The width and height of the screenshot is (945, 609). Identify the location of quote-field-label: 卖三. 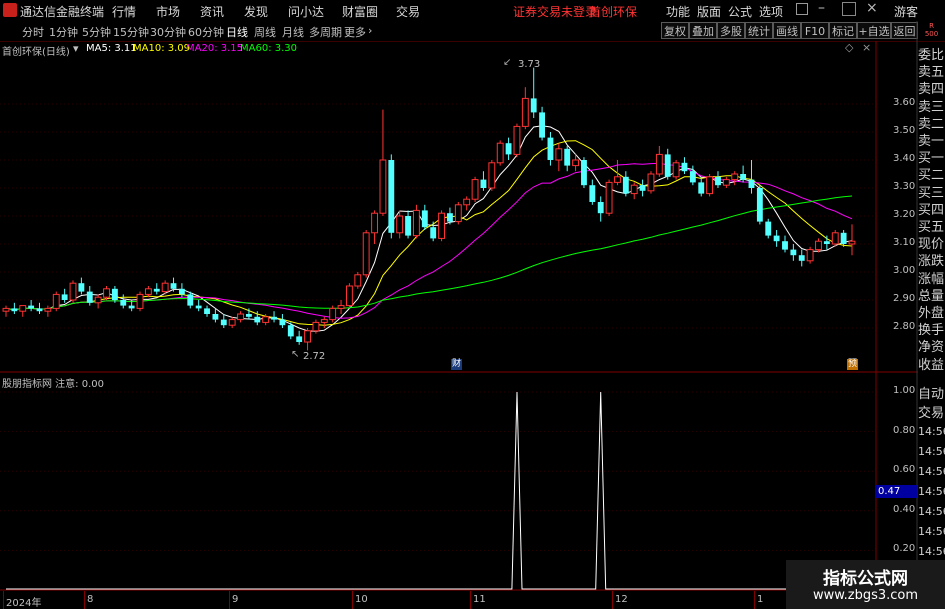
(931, 105).